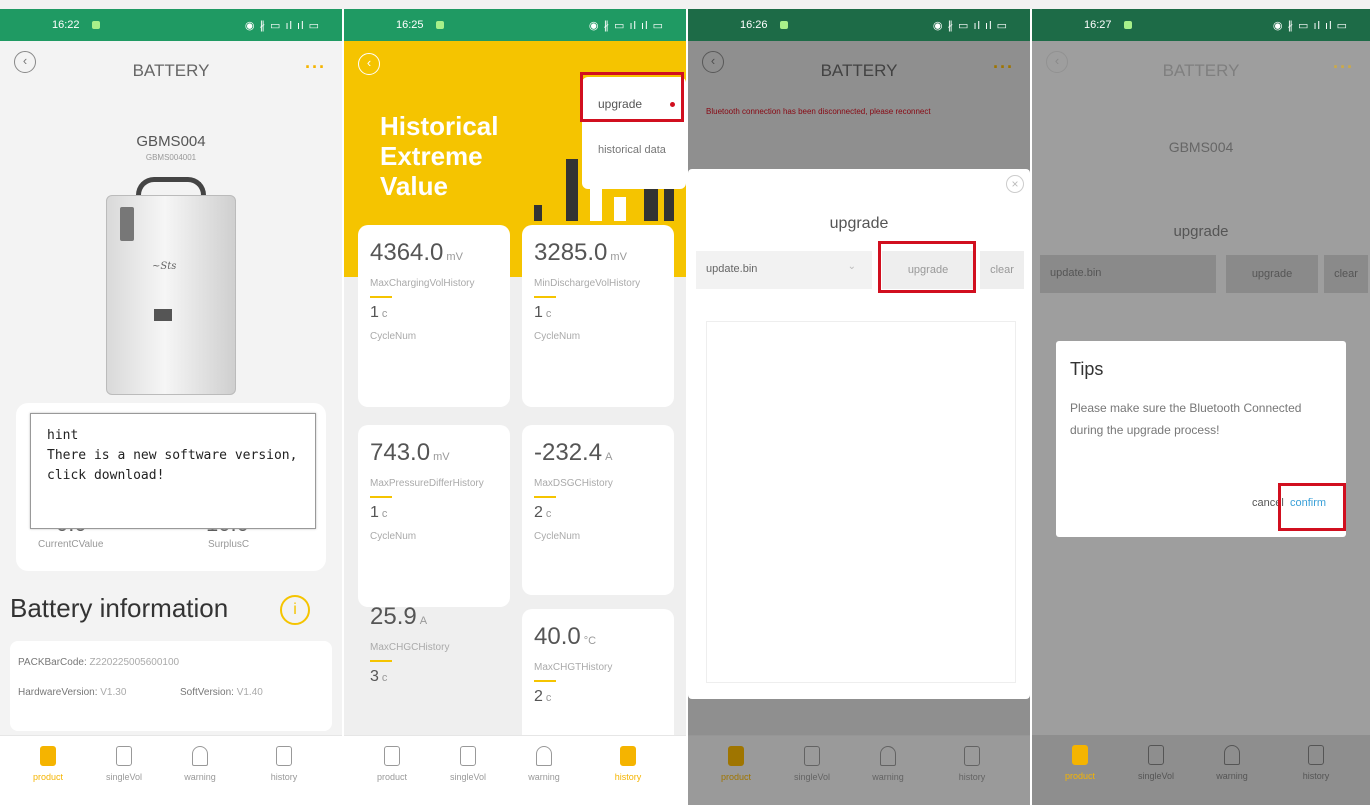  I want to click on highlight-upgrade-button, so click(927, 267).